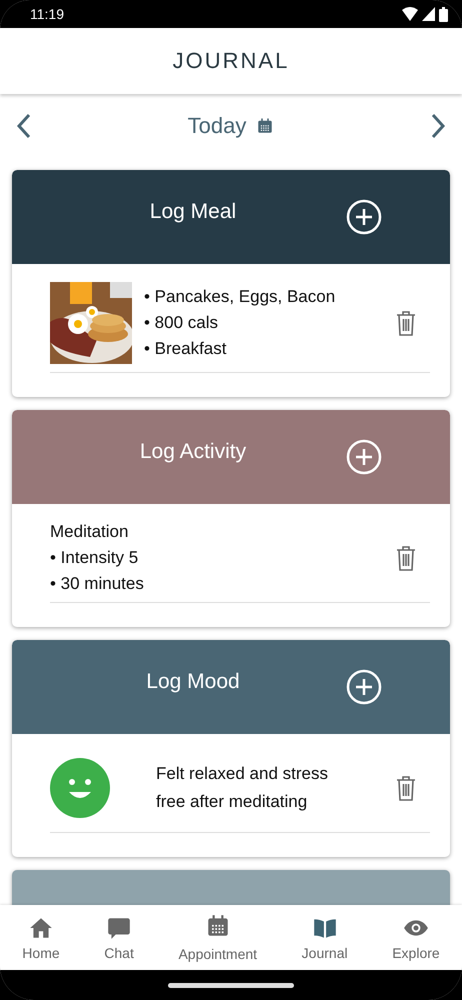  I want to click on mood-note: Felt relaxed and stress free after meditating, so click(242, 788).